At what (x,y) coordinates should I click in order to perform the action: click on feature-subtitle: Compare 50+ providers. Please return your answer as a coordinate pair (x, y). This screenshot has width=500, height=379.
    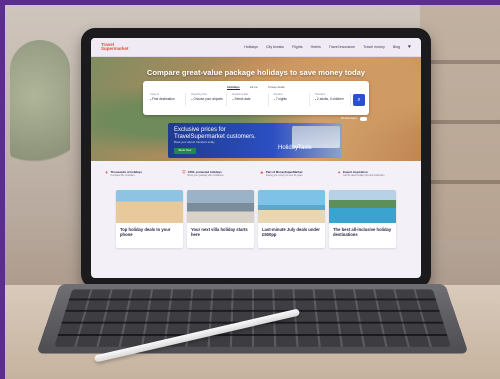
    Looking at the image, I should click on (122, 176).